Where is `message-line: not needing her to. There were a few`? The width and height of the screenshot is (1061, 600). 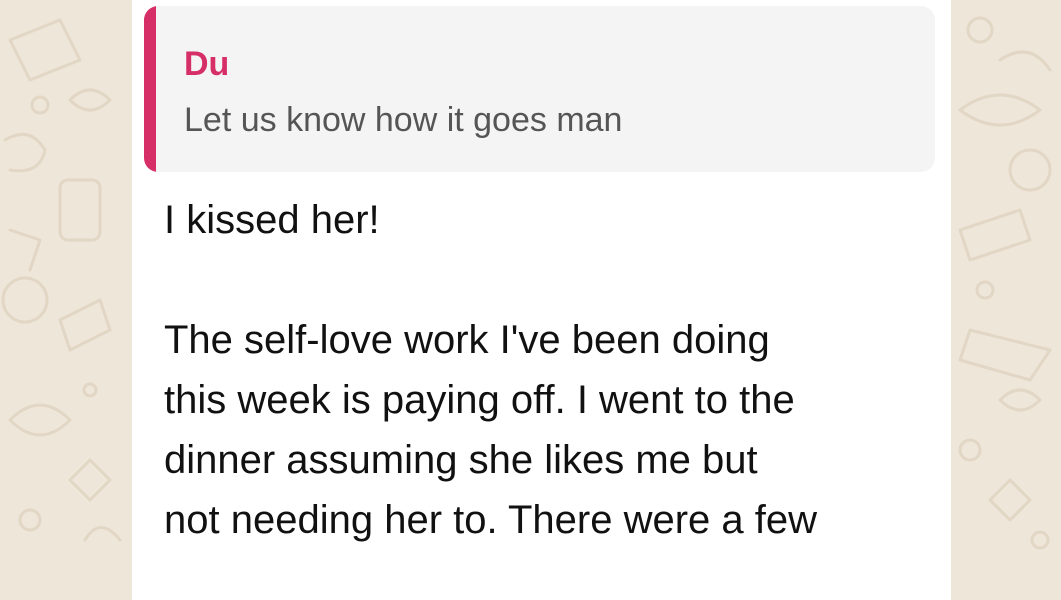
message-line: not needing her to. There were a few is located at coordinates (491, 520).